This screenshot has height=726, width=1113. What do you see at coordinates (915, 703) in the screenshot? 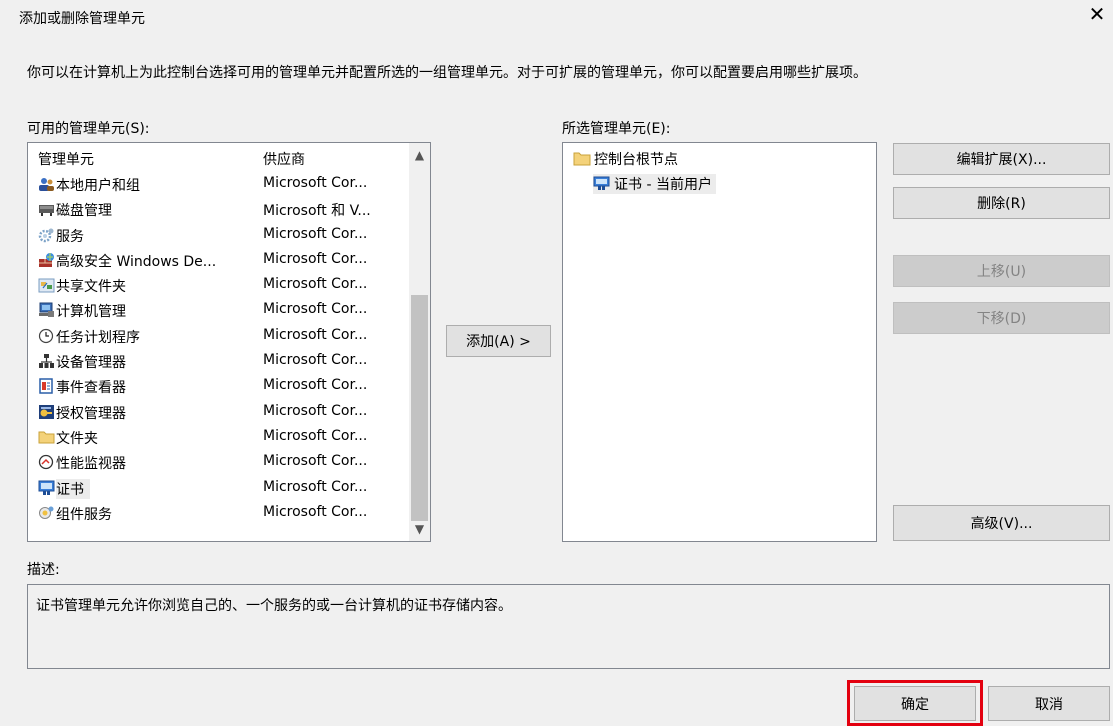
I see `ok-button: 确定` at bounding box center [915, 703].